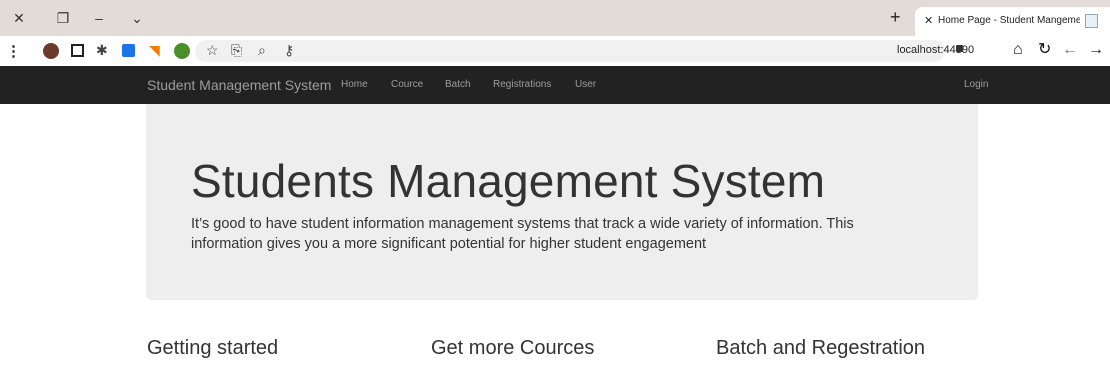 The width and height of the screenshot is (1110, 380). I want to click on extension-puzzle-icon: ✱, so click(102, 50).